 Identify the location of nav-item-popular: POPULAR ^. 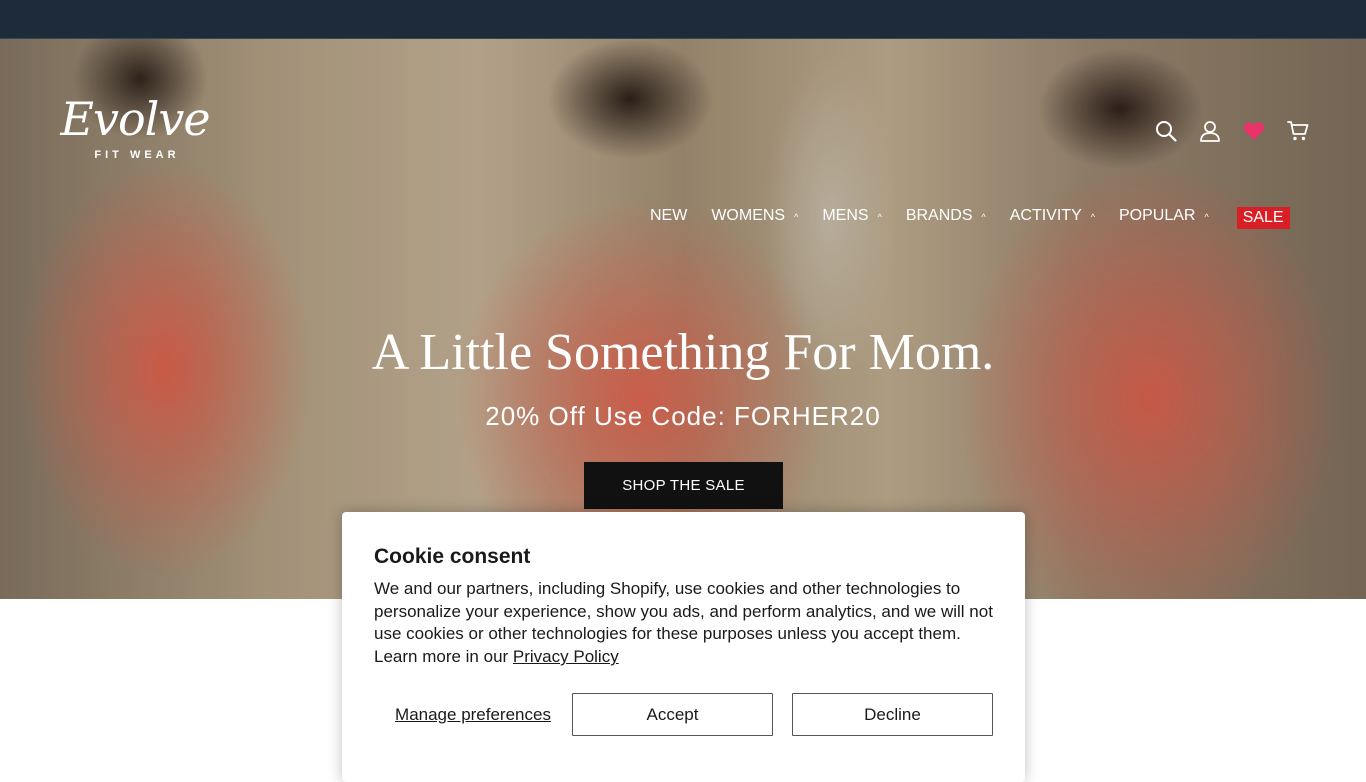
(1164, 216).